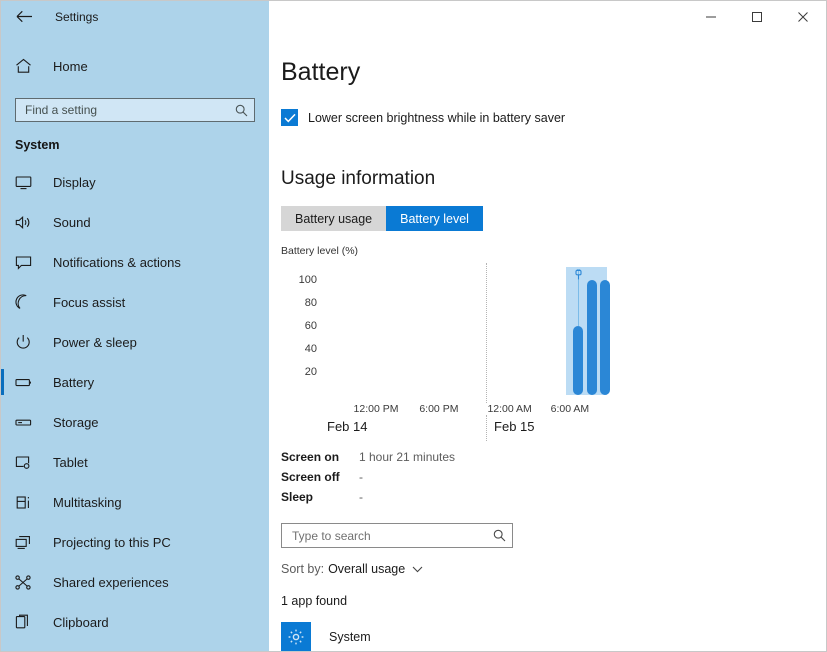 This screenshot has width=827, height=652. Describe the element at coordinates (310, 457) in the screenshot. I see `stat-key: Screen on` at that location.